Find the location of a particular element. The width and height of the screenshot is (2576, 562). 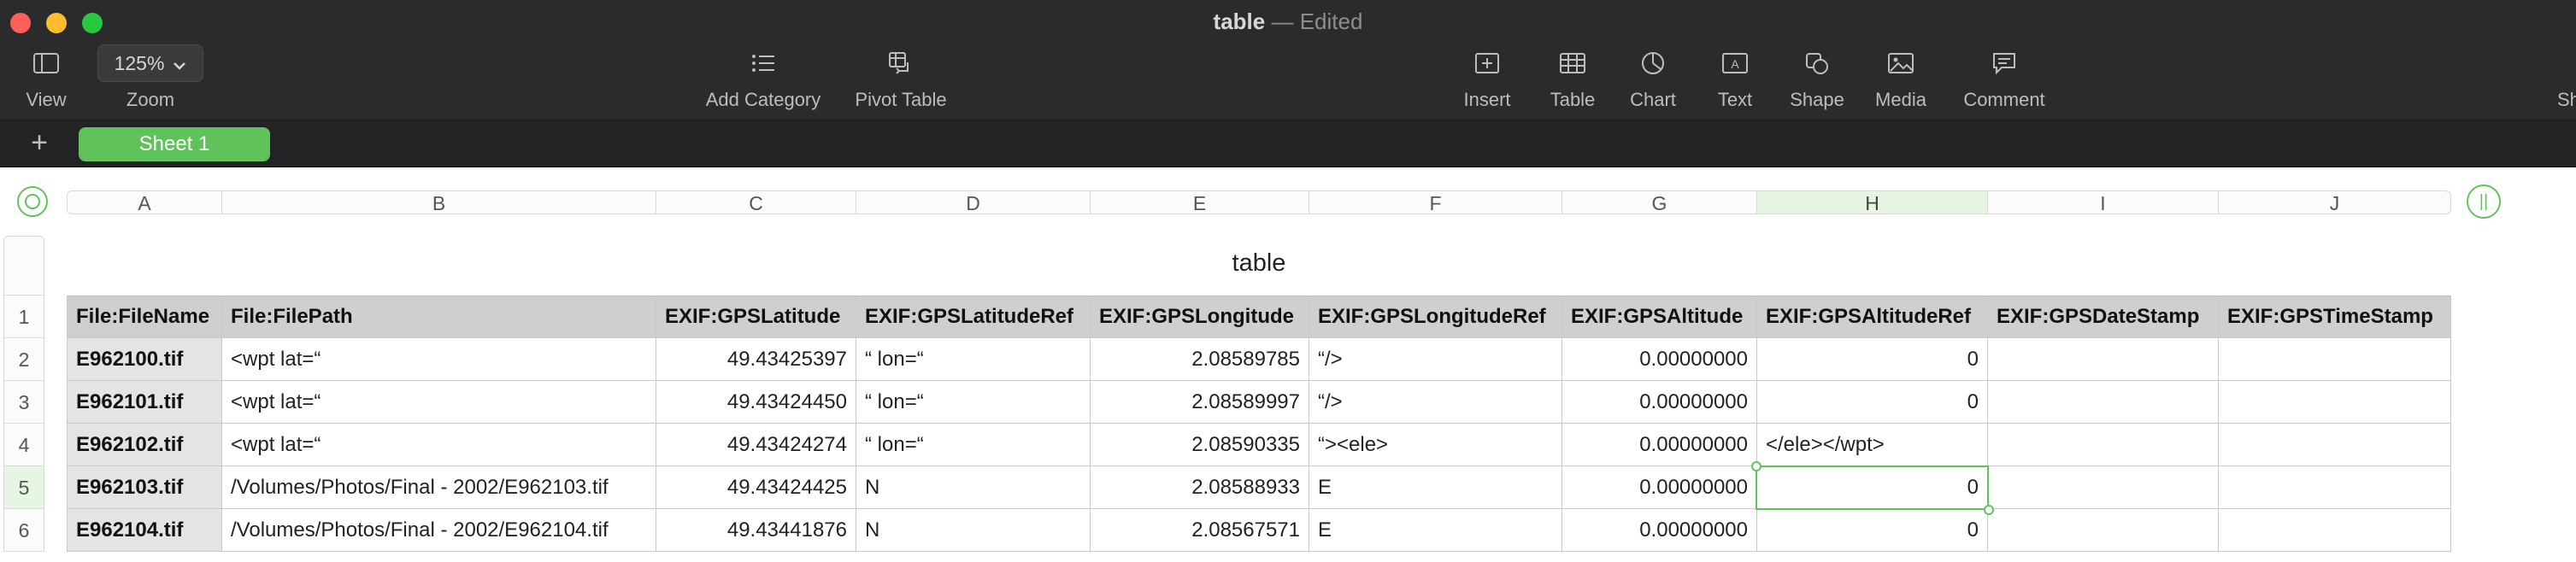

pivot-table-button: Pivot Table is located at coordinates (901, 77).